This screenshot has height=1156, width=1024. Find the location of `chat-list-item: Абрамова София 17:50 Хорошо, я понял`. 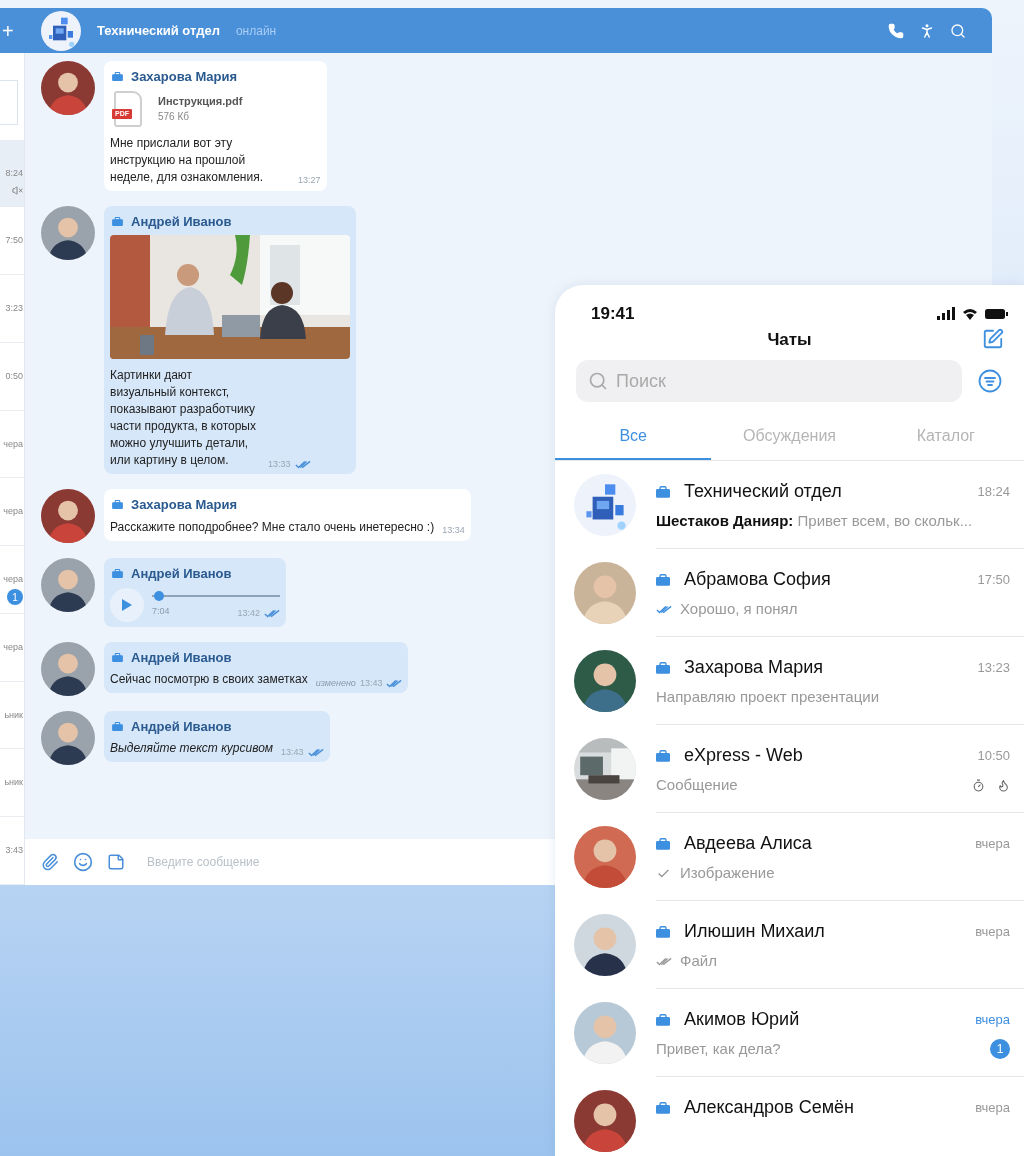

chat-list-item: Абрамова София 17:50 Хорошо, я понял is located at coordinates (789, 593).